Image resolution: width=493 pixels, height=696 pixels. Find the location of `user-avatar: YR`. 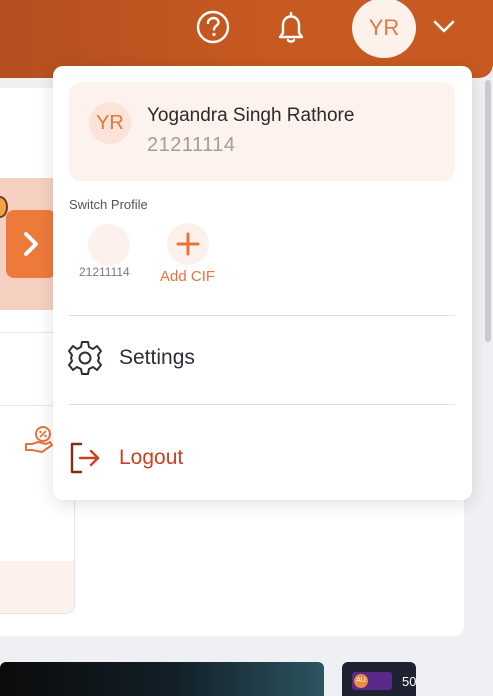

user-avatar: YR is located at coordinates (110, 123).